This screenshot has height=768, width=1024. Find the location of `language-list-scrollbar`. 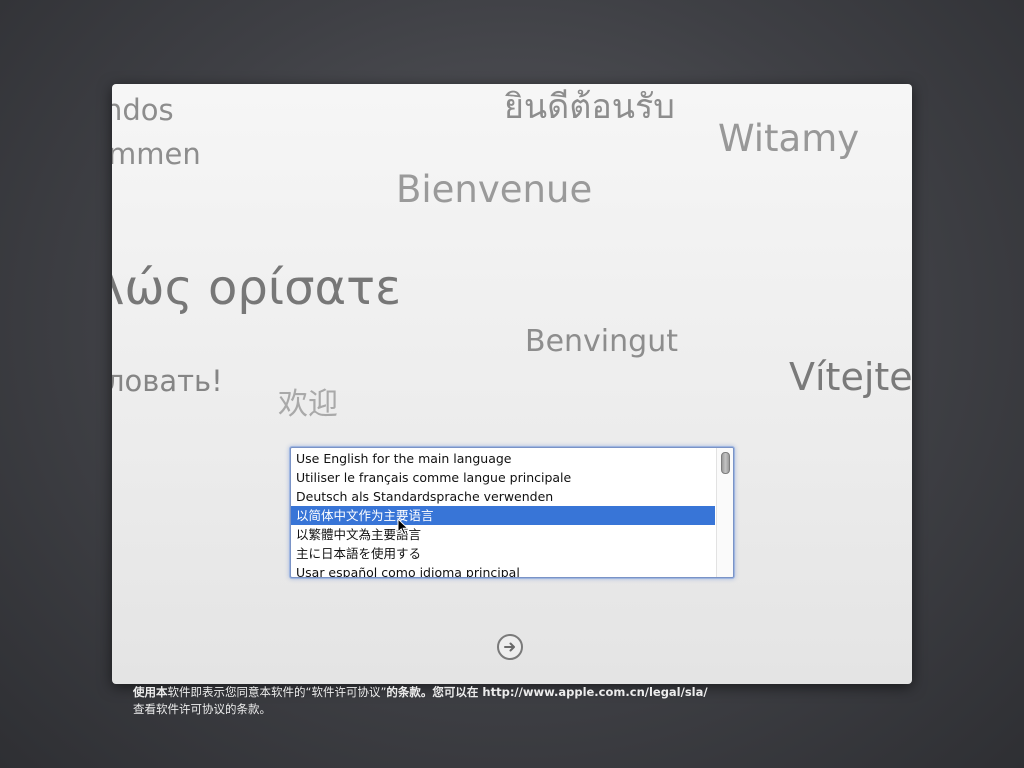

language-list-scrollbar is located at coordinates (724, 512).